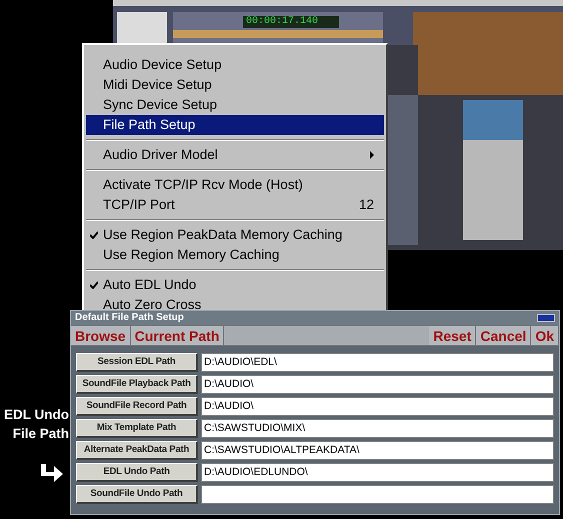 The image size is (563, 519). I want to click on menu-item: Audio Device Setup, so click(235, 65).